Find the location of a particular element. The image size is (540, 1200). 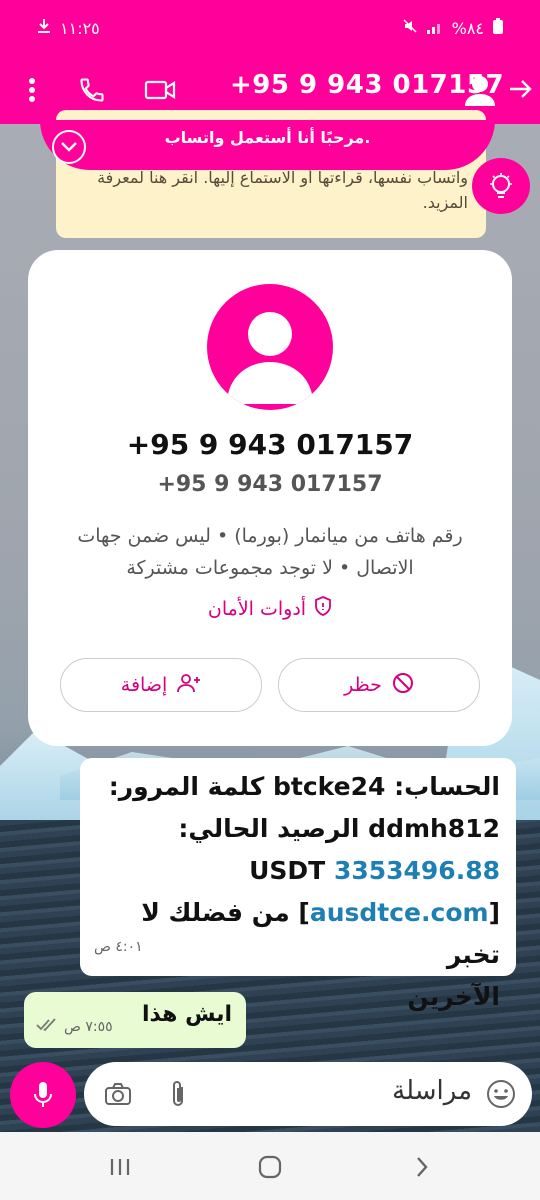

double-check-icon is located at coordinates (47, 1027).